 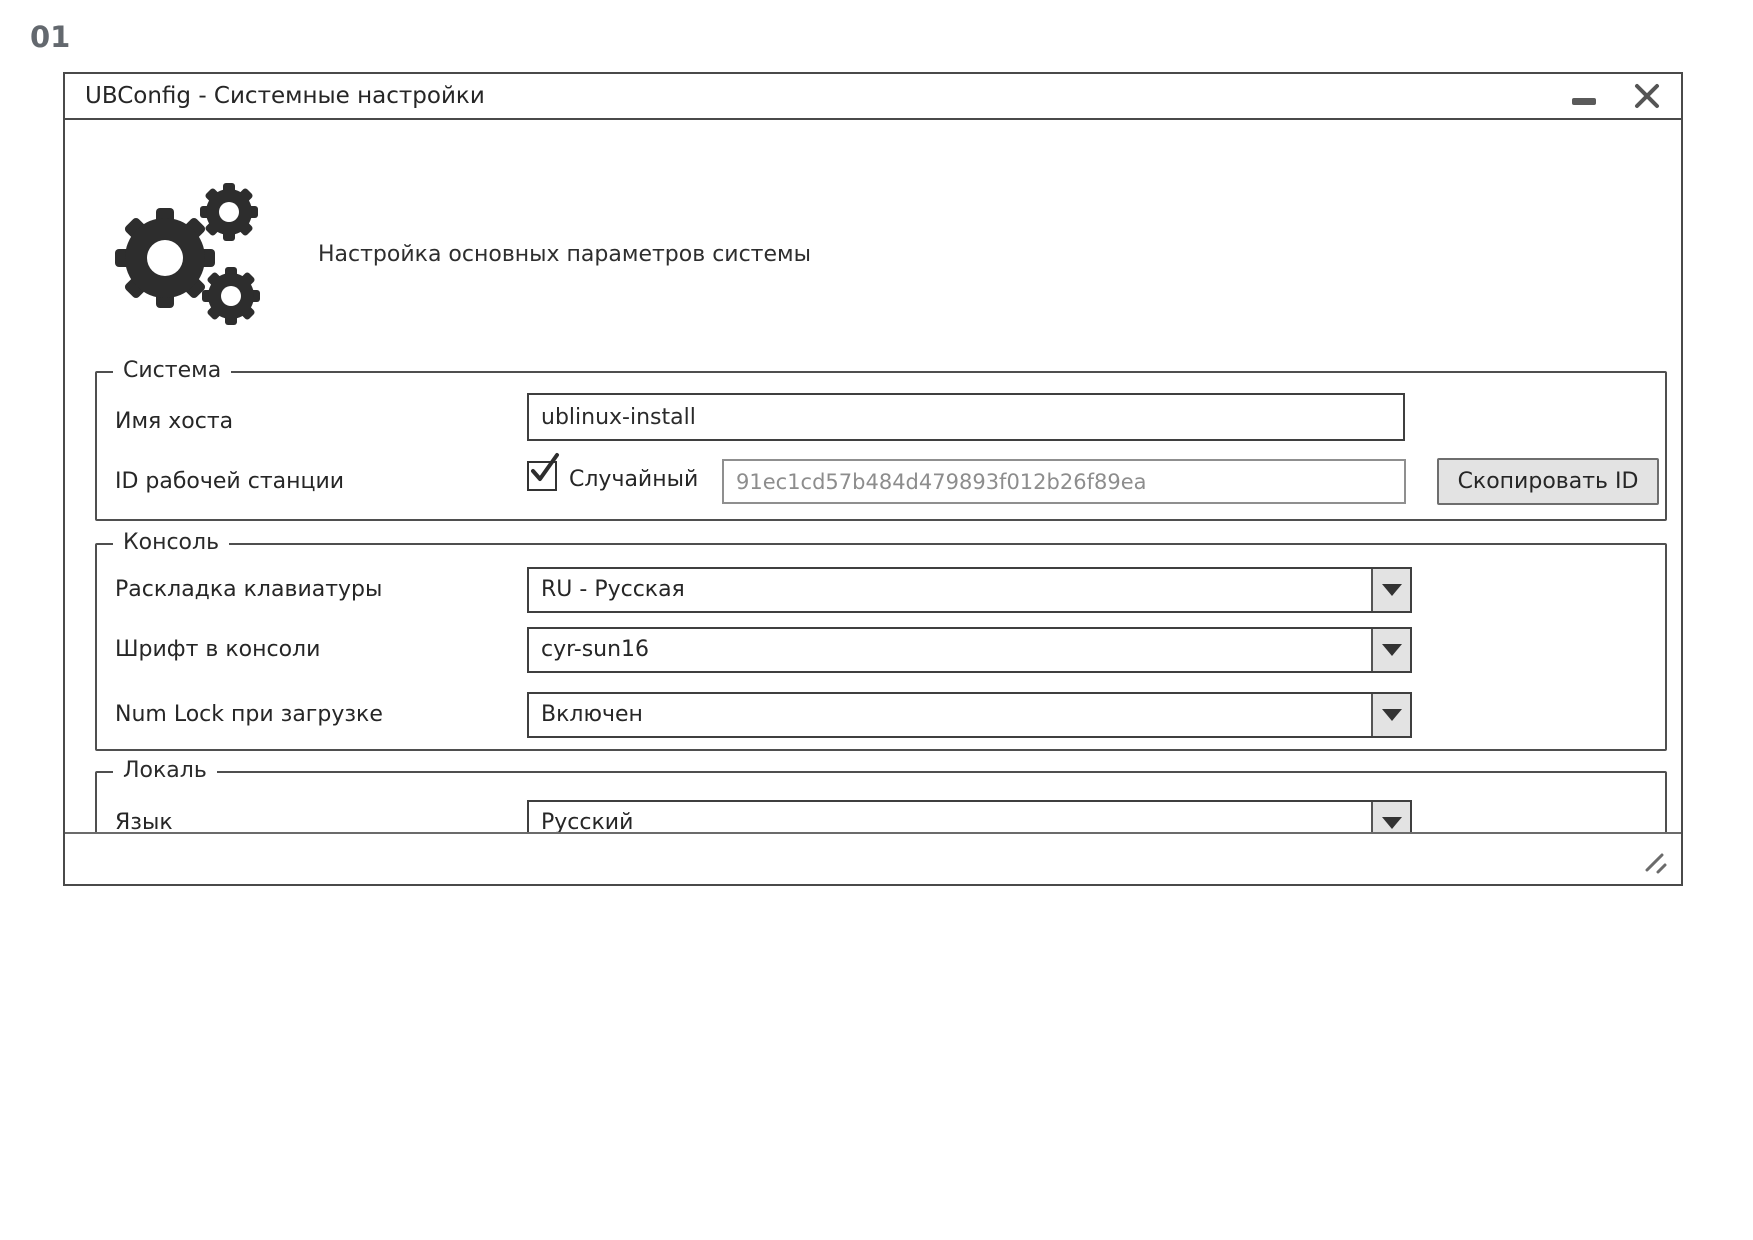 I want to click on window-description: Настройка основных параметров системы, so click(x=565, y=254).